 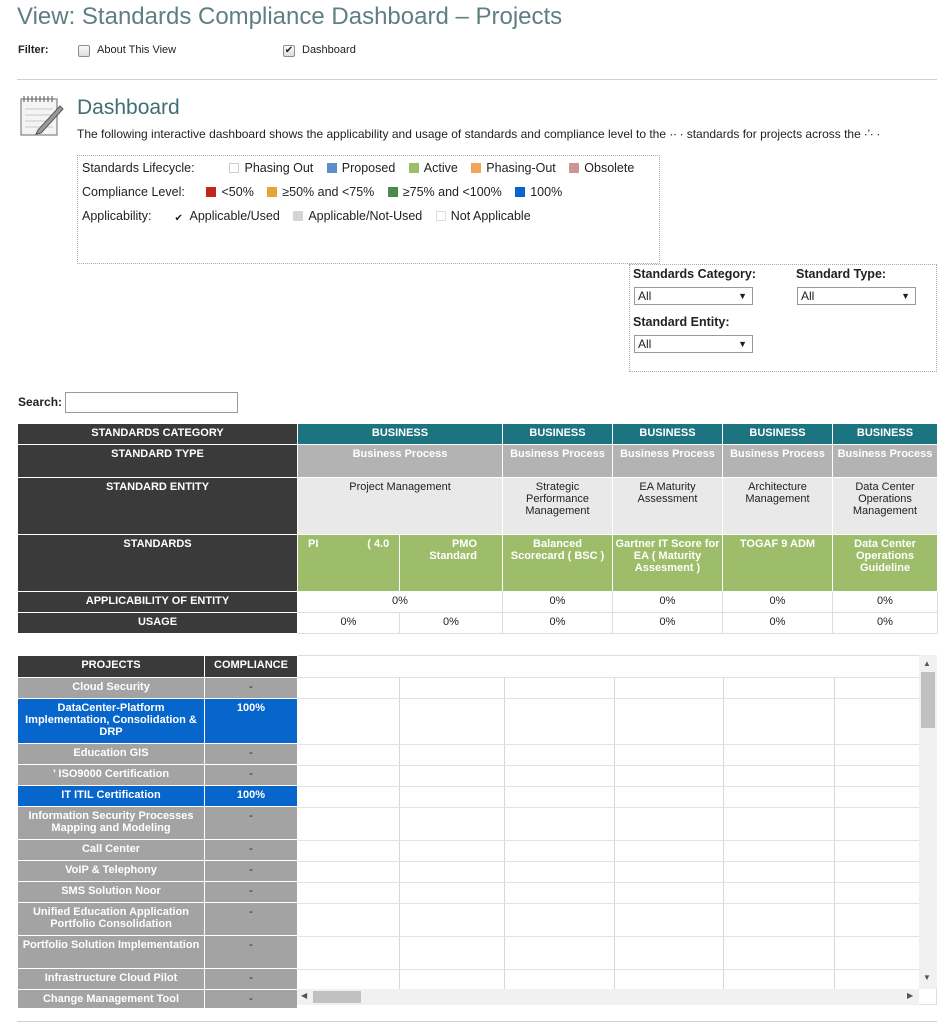 What do you see at coordinates (111, 952) in the screenshot?
I see `project-name: Portfolio Solution Implementation` at bounding box center [111, 952].